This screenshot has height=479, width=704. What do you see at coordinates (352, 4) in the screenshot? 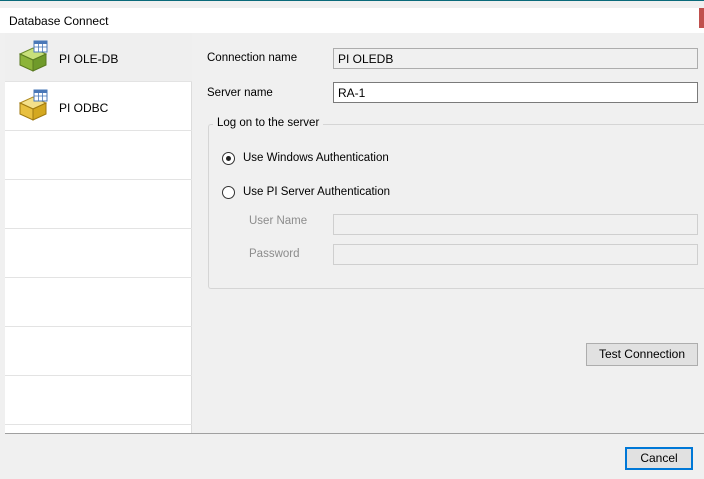
I see `window-top-accent` at bounding box center [352, 4].